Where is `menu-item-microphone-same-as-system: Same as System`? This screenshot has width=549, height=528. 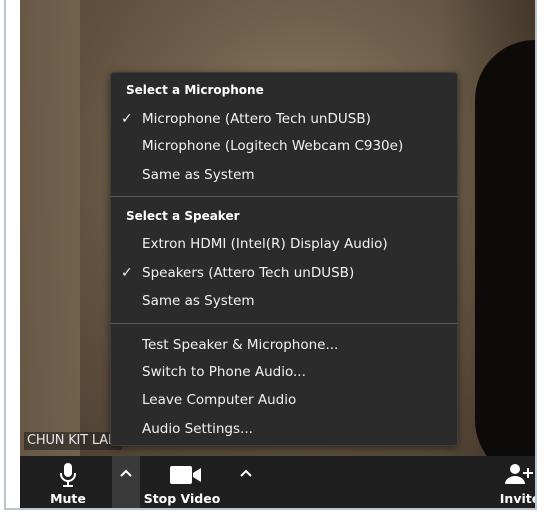
menu-item-microphone-same-as-system: Same as System is located at coordinates (284, 175).